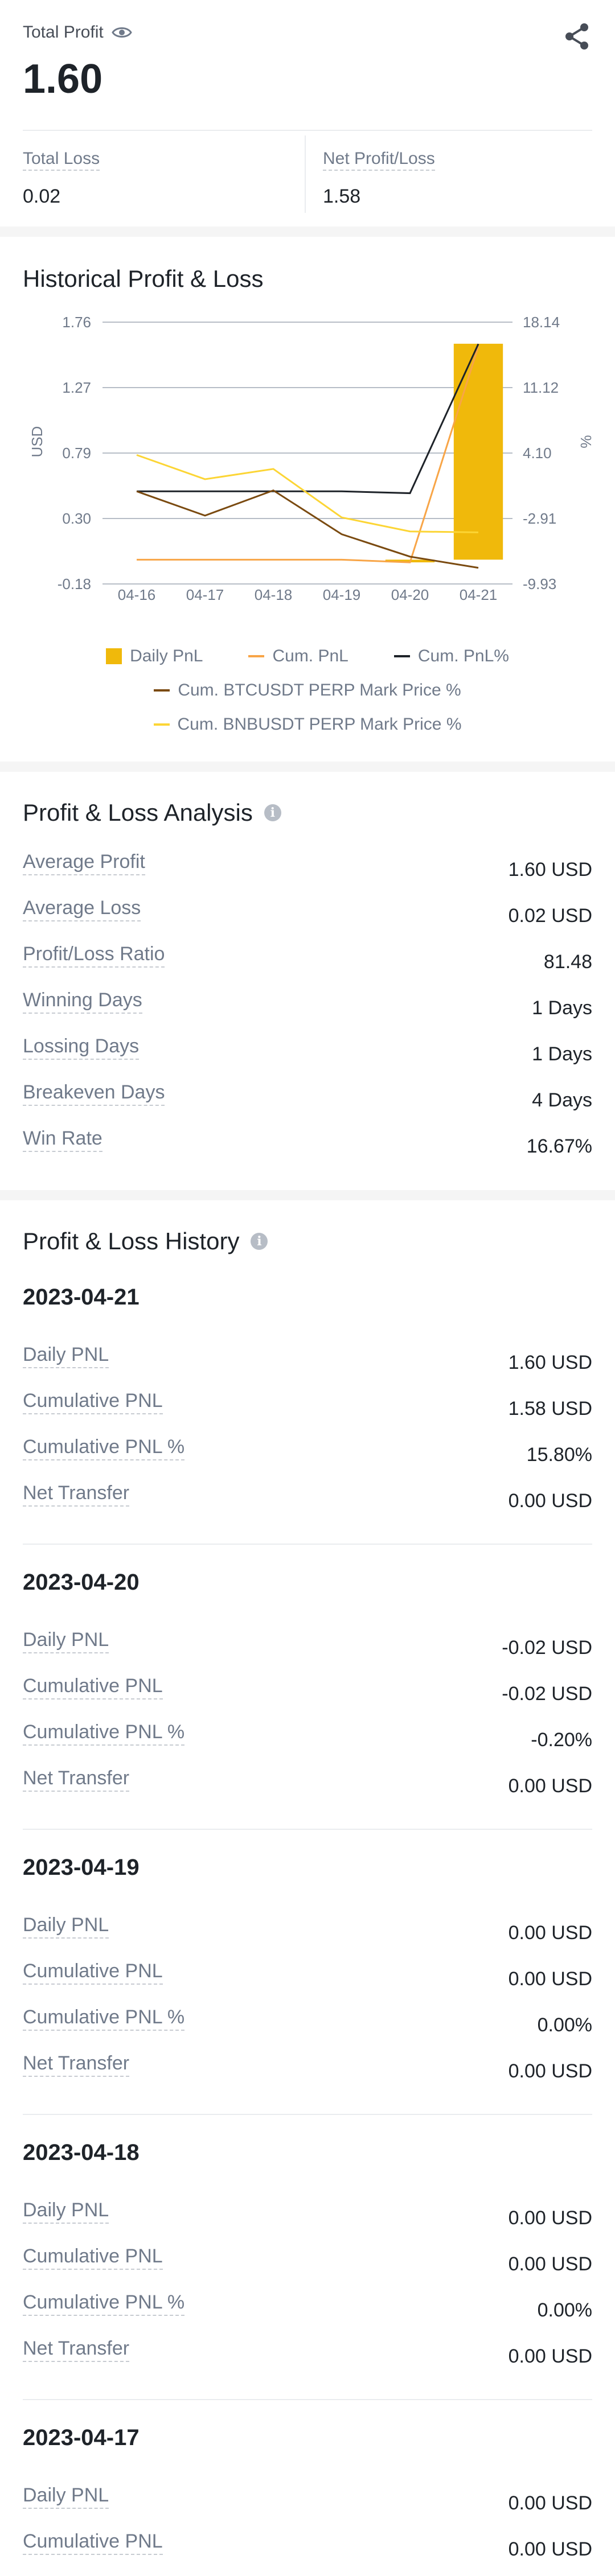 This screenshot has width=615, height=2576. What do you see at coordinates (319, 724) in the screenshot?
I see `legend-label: Cum. BNBUSDT PERP Mark Price %` at bounding box center [319, 724].